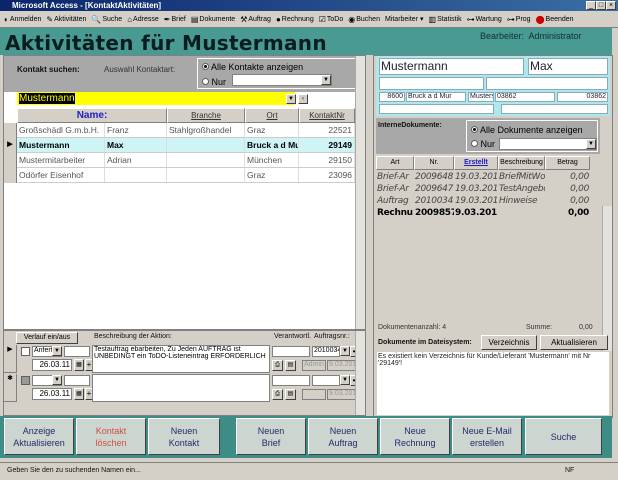 This screenshot has width=618, height=480. Describe the element at coordinates (404, 19) in the screenshot. I see `toolbar-mitarbeiter-button: Mitarbeiter ▾` at that location.